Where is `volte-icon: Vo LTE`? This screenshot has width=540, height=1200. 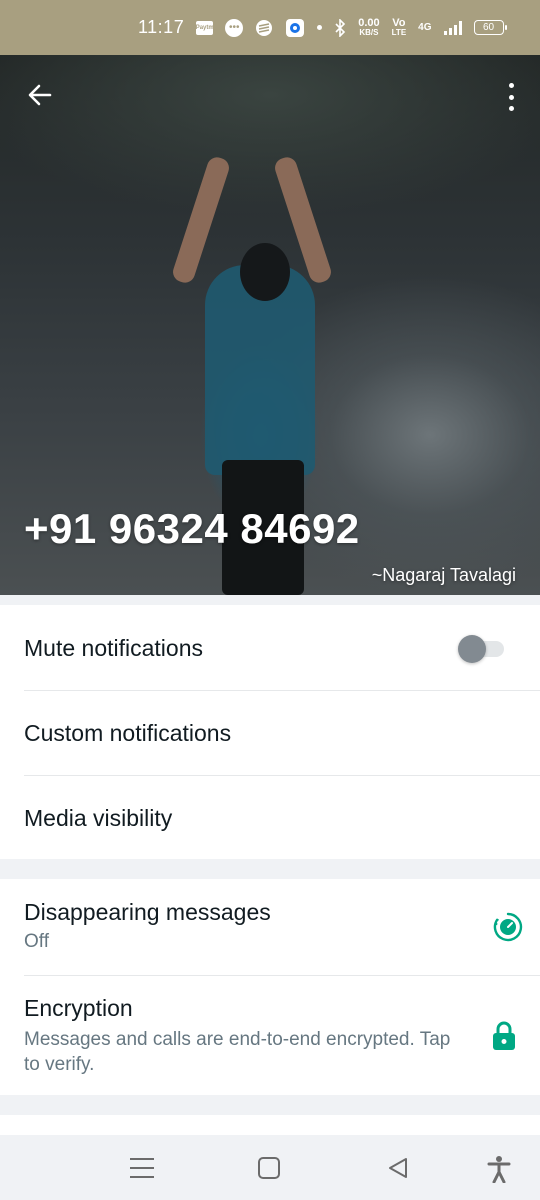
volte-icon: Vo LTE is located at coordinates (399, 27).